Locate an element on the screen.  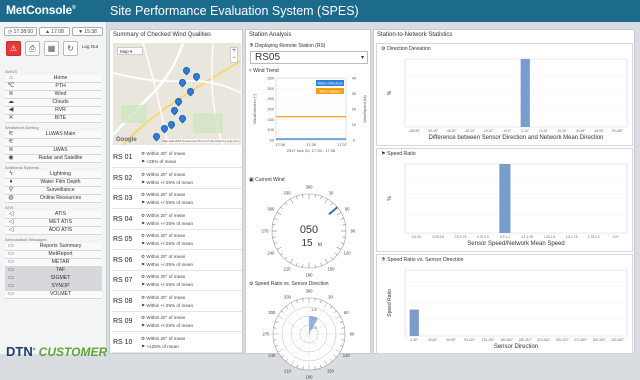
nav-item-lightning: ϟ Lightning is located at coordinates (53, 175).